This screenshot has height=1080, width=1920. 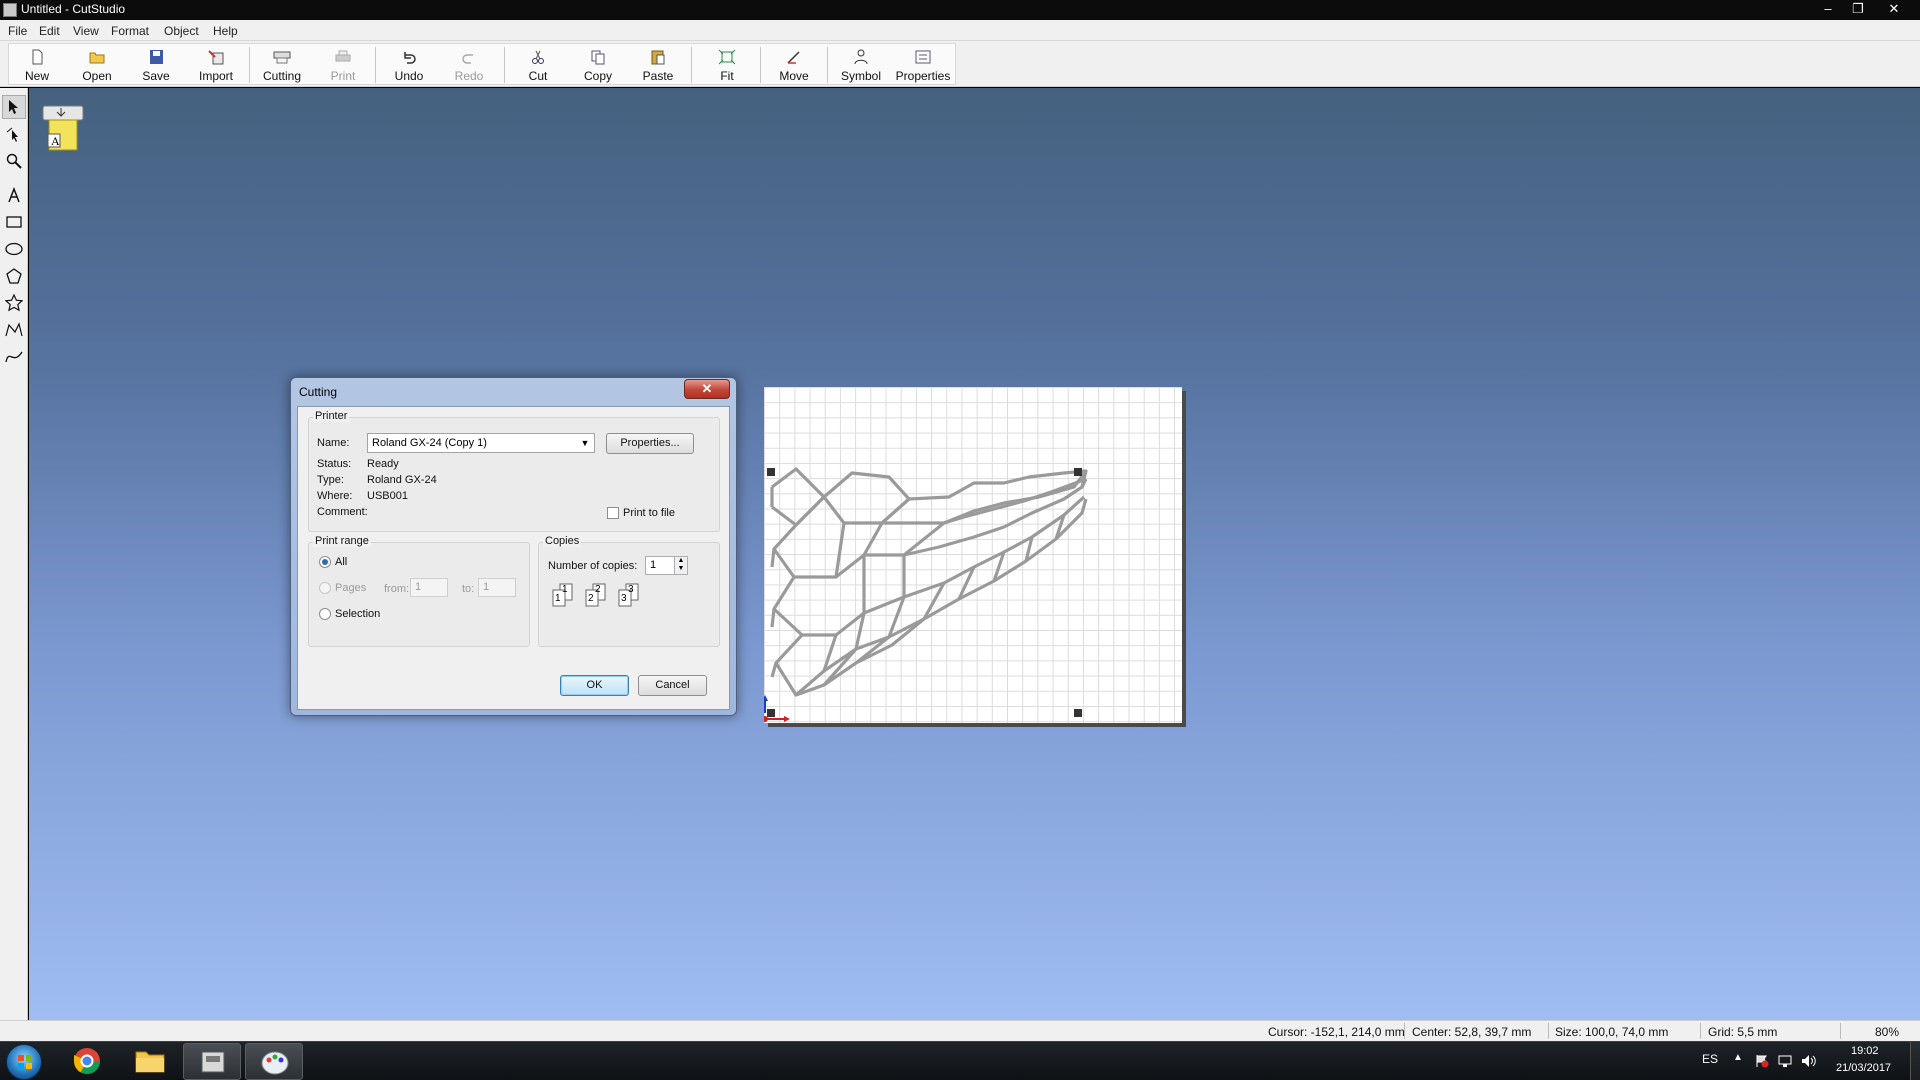 What do you see at coordinates (1828, 9) in the screenshot?
I see `minimize-button: –` at bounding box center [1828, 9].